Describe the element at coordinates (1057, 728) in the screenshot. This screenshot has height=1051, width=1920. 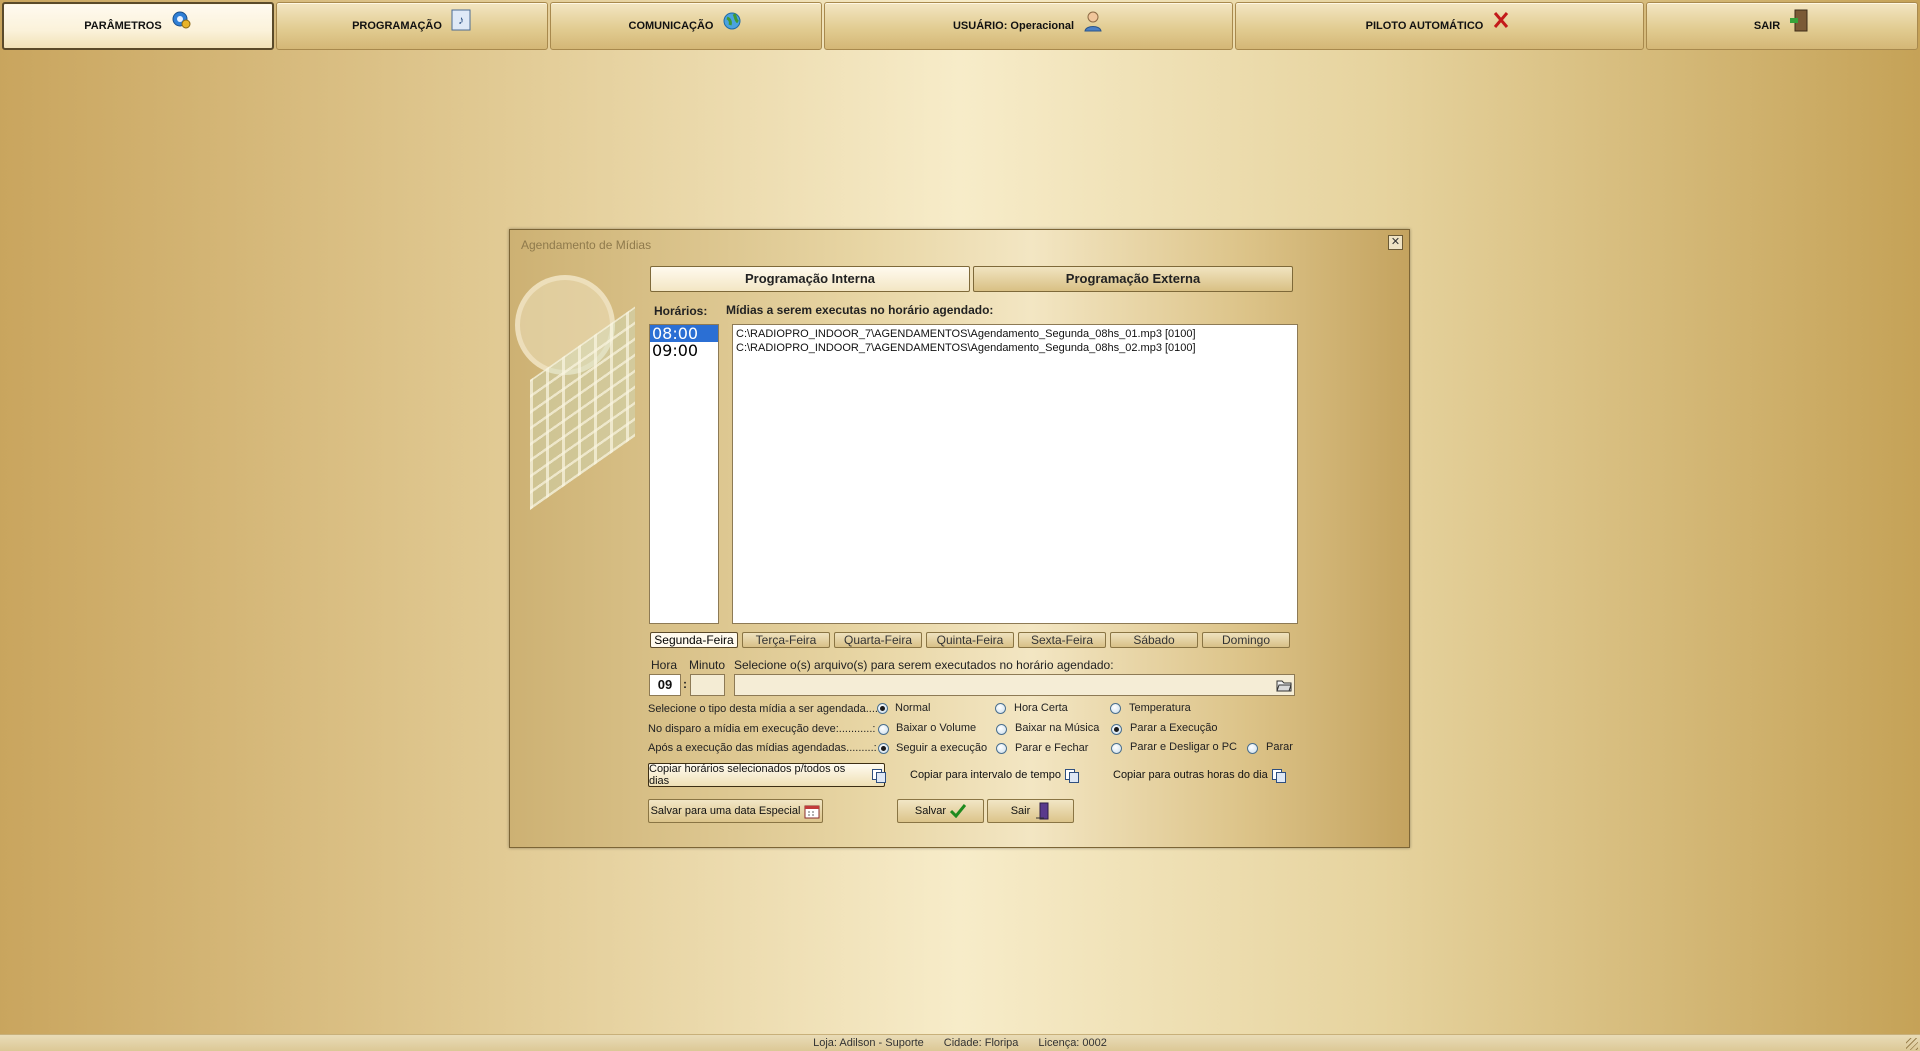
I see `radio-baixar-musica-label: Baixar na Música` at that location.